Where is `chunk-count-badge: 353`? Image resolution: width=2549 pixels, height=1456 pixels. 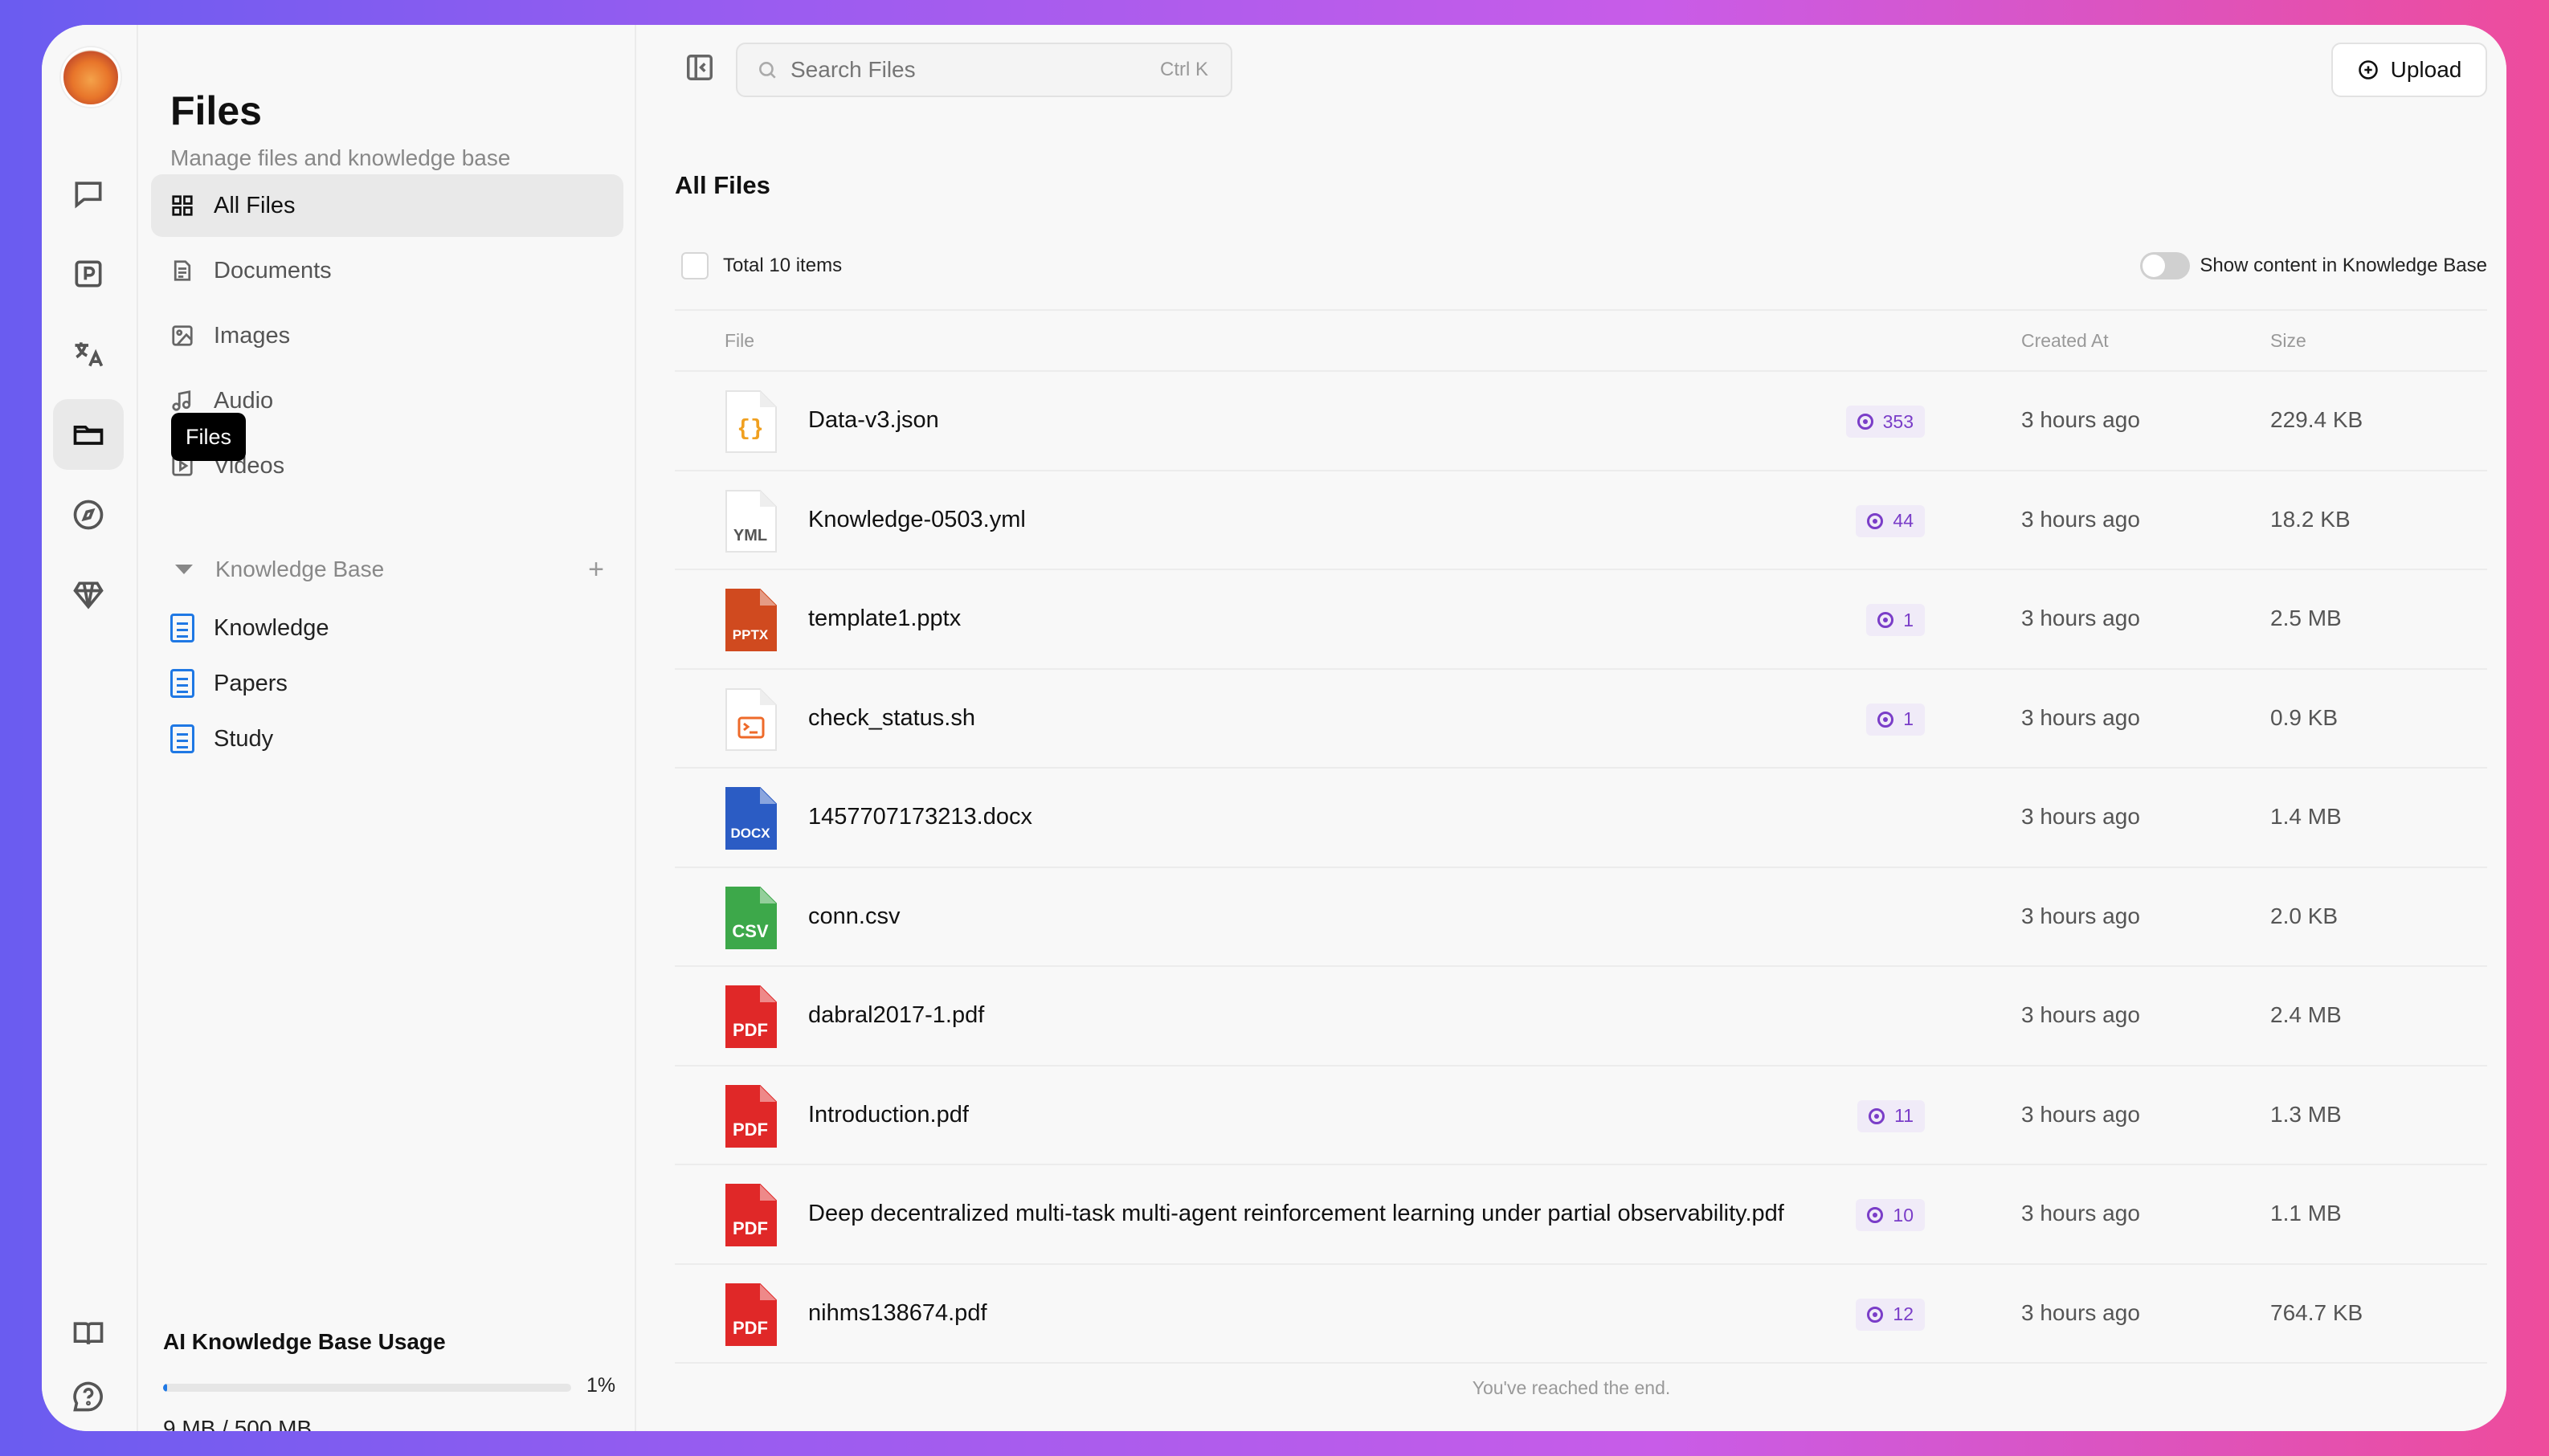 chunk-count-badge: 353 is located at coordinates (1885, 422).